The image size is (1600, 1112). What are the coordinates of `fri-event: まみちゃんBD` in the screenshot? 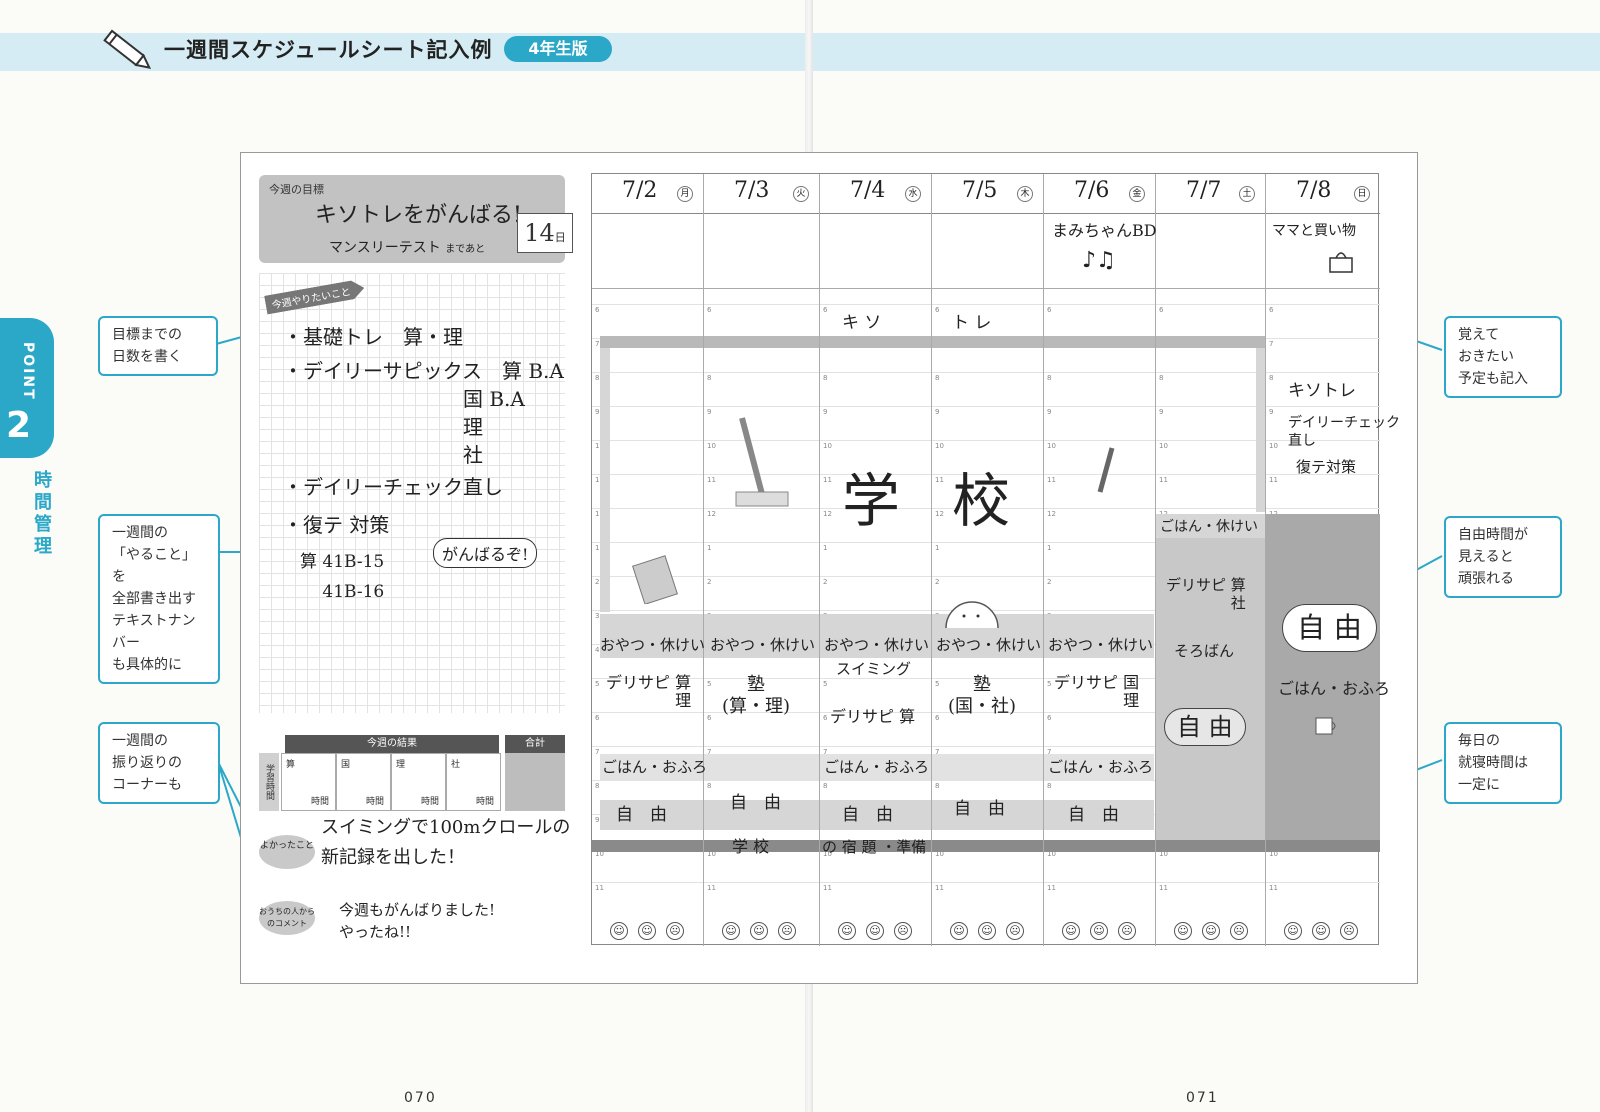 It's located at (1104, 230).